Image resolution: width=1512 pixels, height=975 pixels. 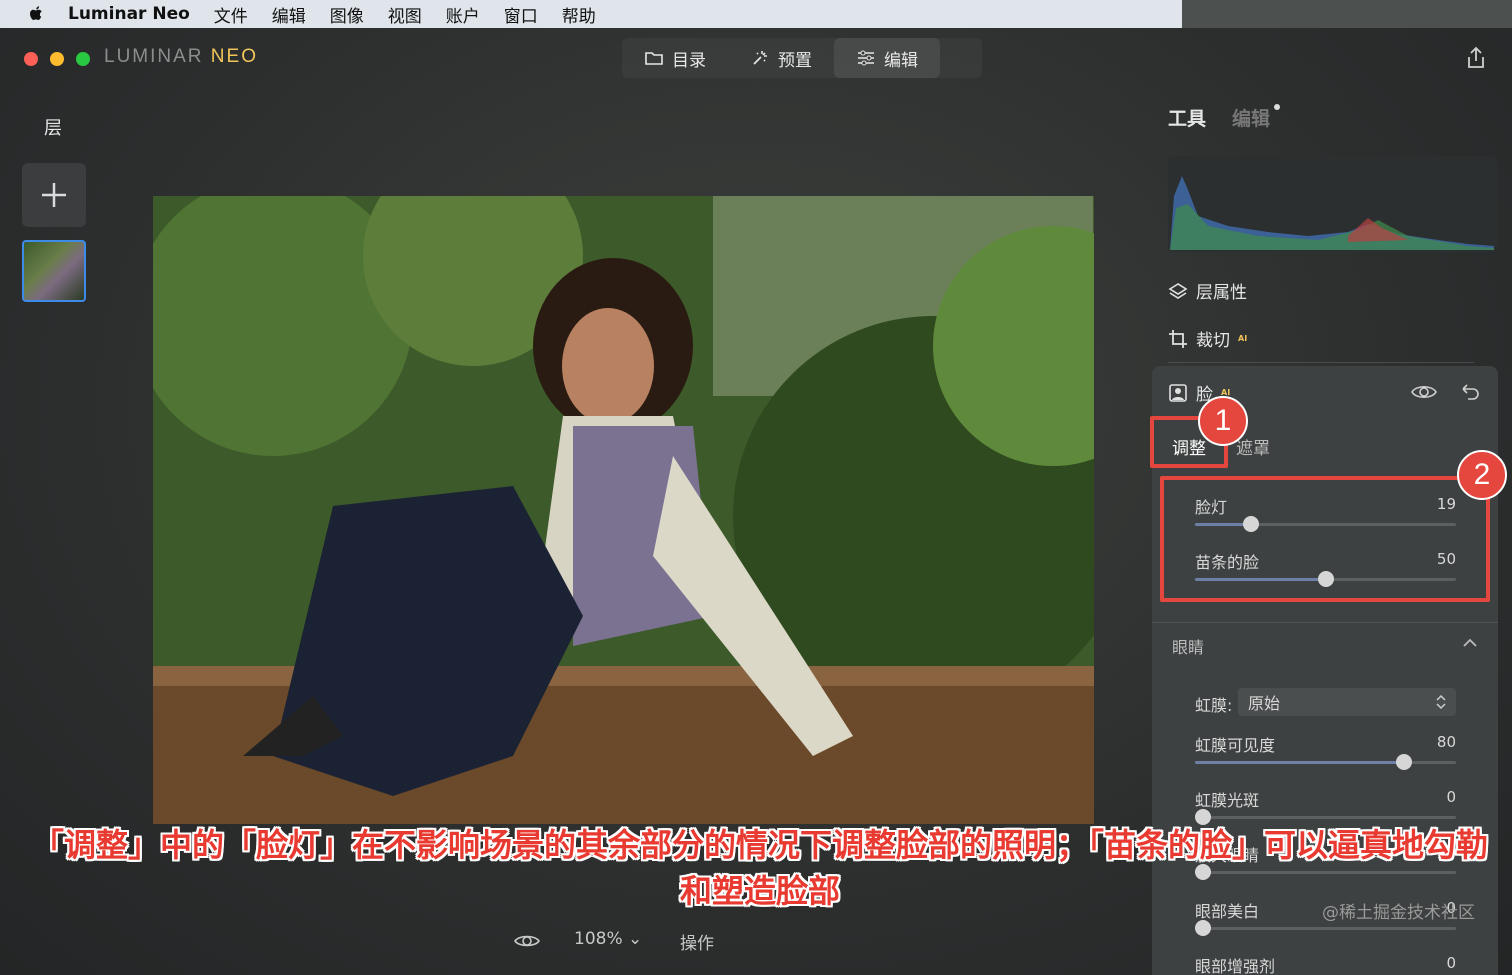 What do you see at coordinates (463, 14) in the screenshot?
I see `menu-account: 账户` at bounding box center [463, 14].